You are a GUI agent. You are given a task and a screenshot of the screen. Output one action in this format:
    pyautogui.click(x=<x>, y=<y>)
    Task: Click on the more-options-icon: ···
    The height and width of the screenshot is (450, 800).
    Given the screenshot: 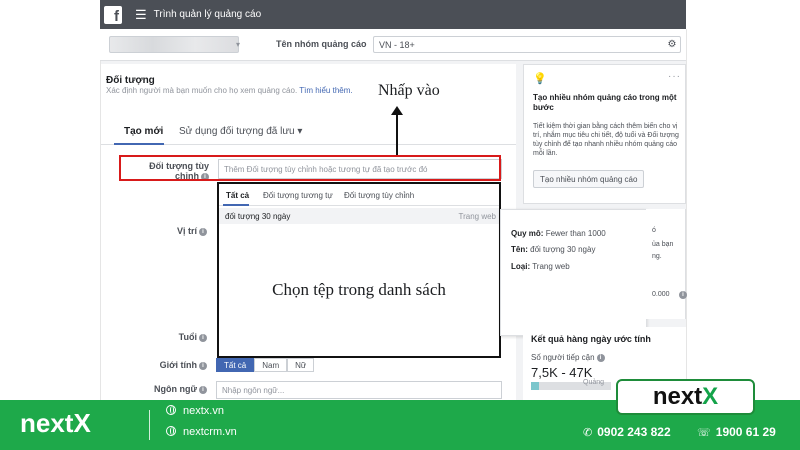 What is the action you would take?
    pyautogui.click(x=674, y=76)
    